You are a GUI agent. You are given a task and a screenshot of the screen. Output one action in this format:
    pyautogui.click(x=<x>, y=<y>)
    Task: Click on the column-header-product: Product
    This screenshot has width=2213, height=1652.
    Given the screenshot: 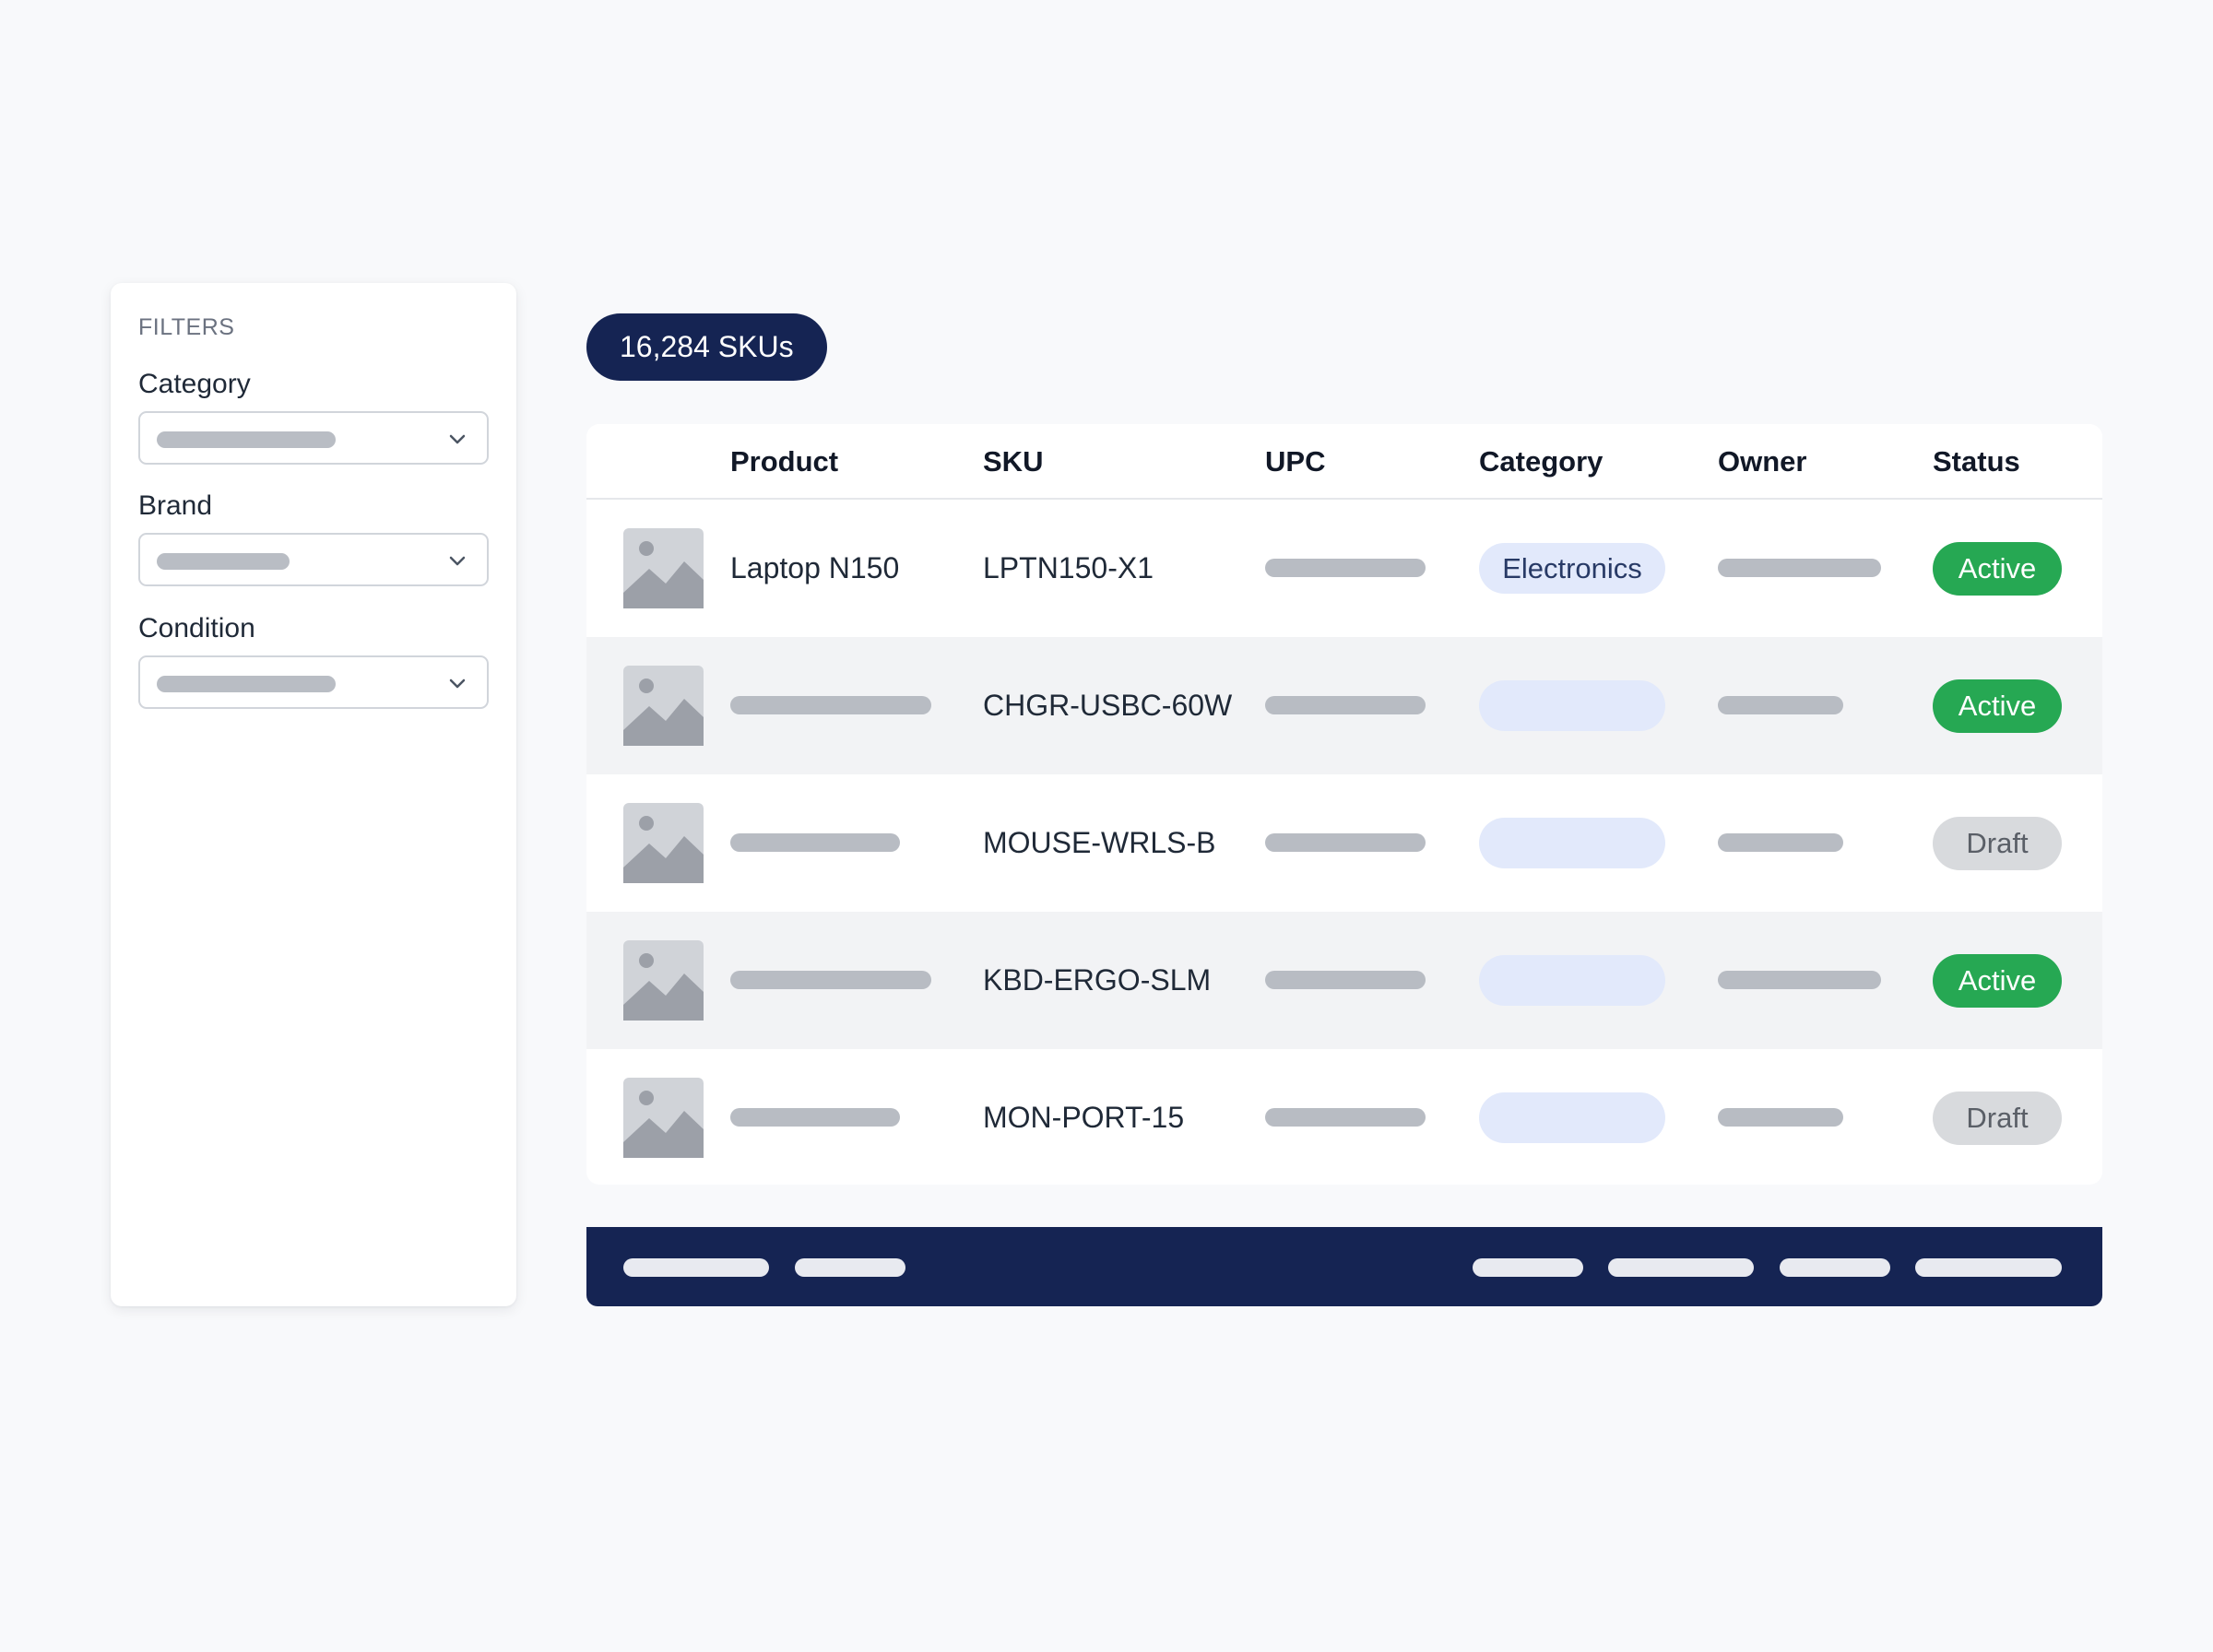 What is the action you would take?
    pyautogui.click(x=784, y=462)
    